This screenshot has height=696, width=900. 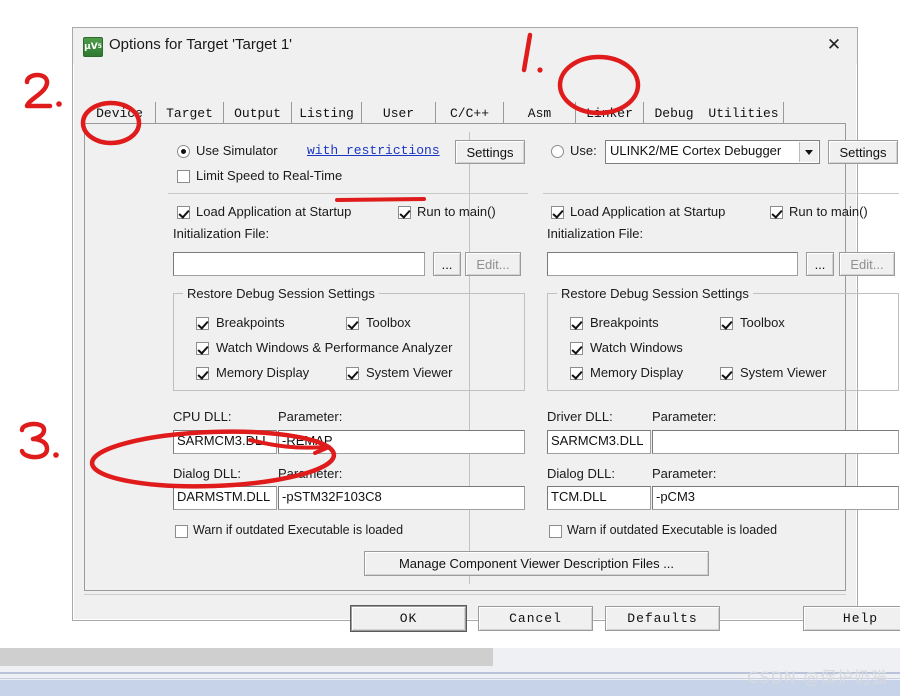 What do you see at coordinates (672, 530) in the screenshot?
I see `right-warn-outdated-label: Warn if outdated Executable is loaded` at bounding box center [672, 530].